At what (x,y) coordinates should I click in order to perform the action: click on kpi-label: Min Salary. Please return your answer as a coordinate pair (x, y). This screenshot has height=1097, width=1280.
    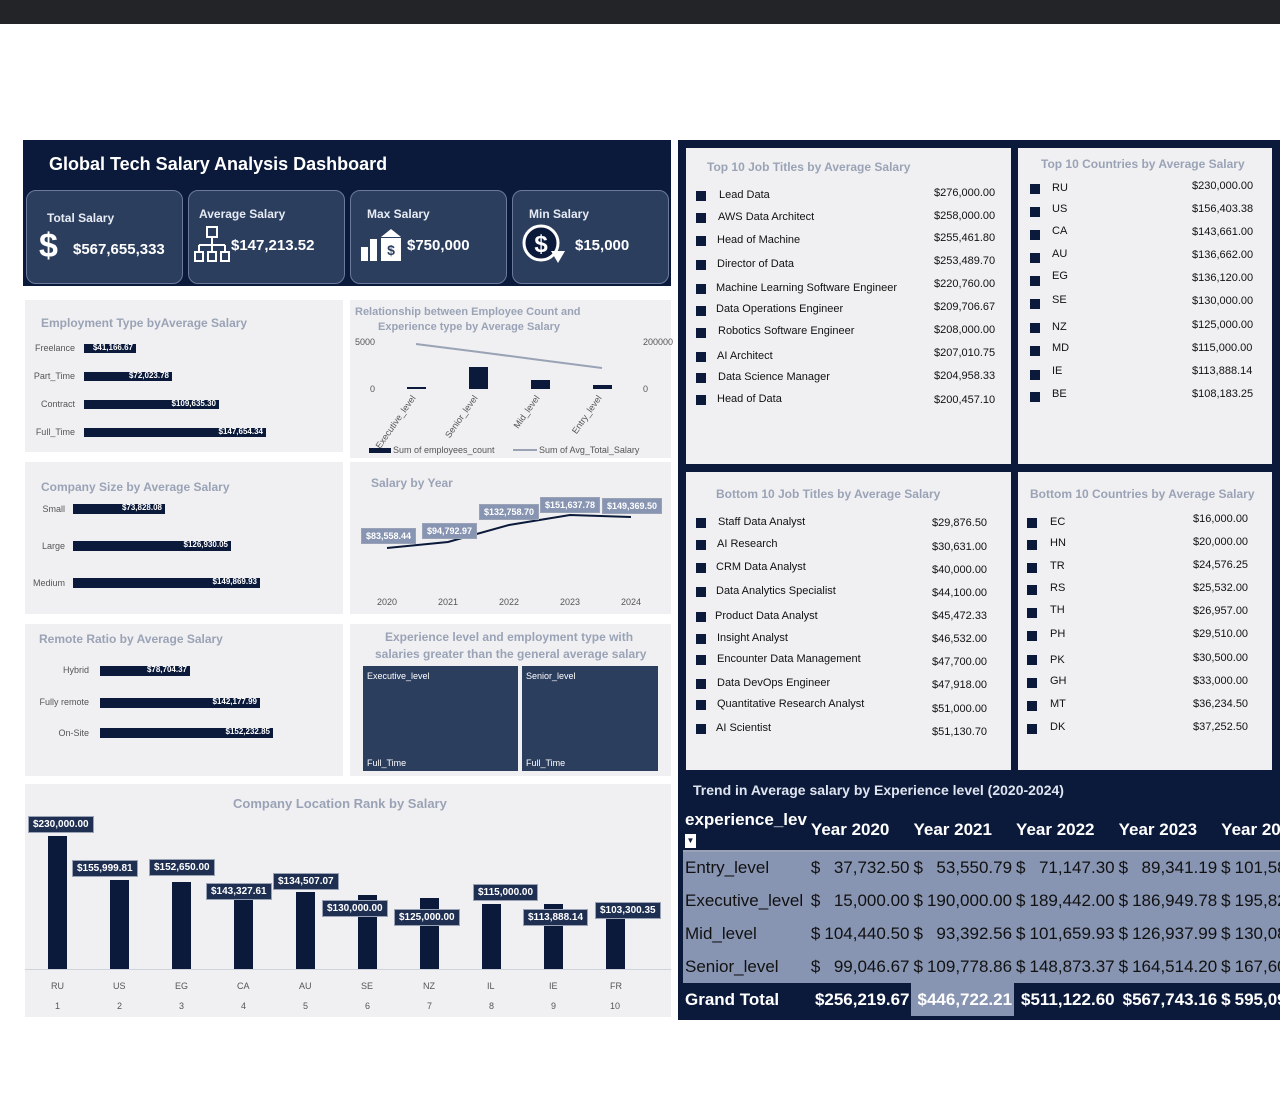
    Looking at the image, I should click on (559, 214).